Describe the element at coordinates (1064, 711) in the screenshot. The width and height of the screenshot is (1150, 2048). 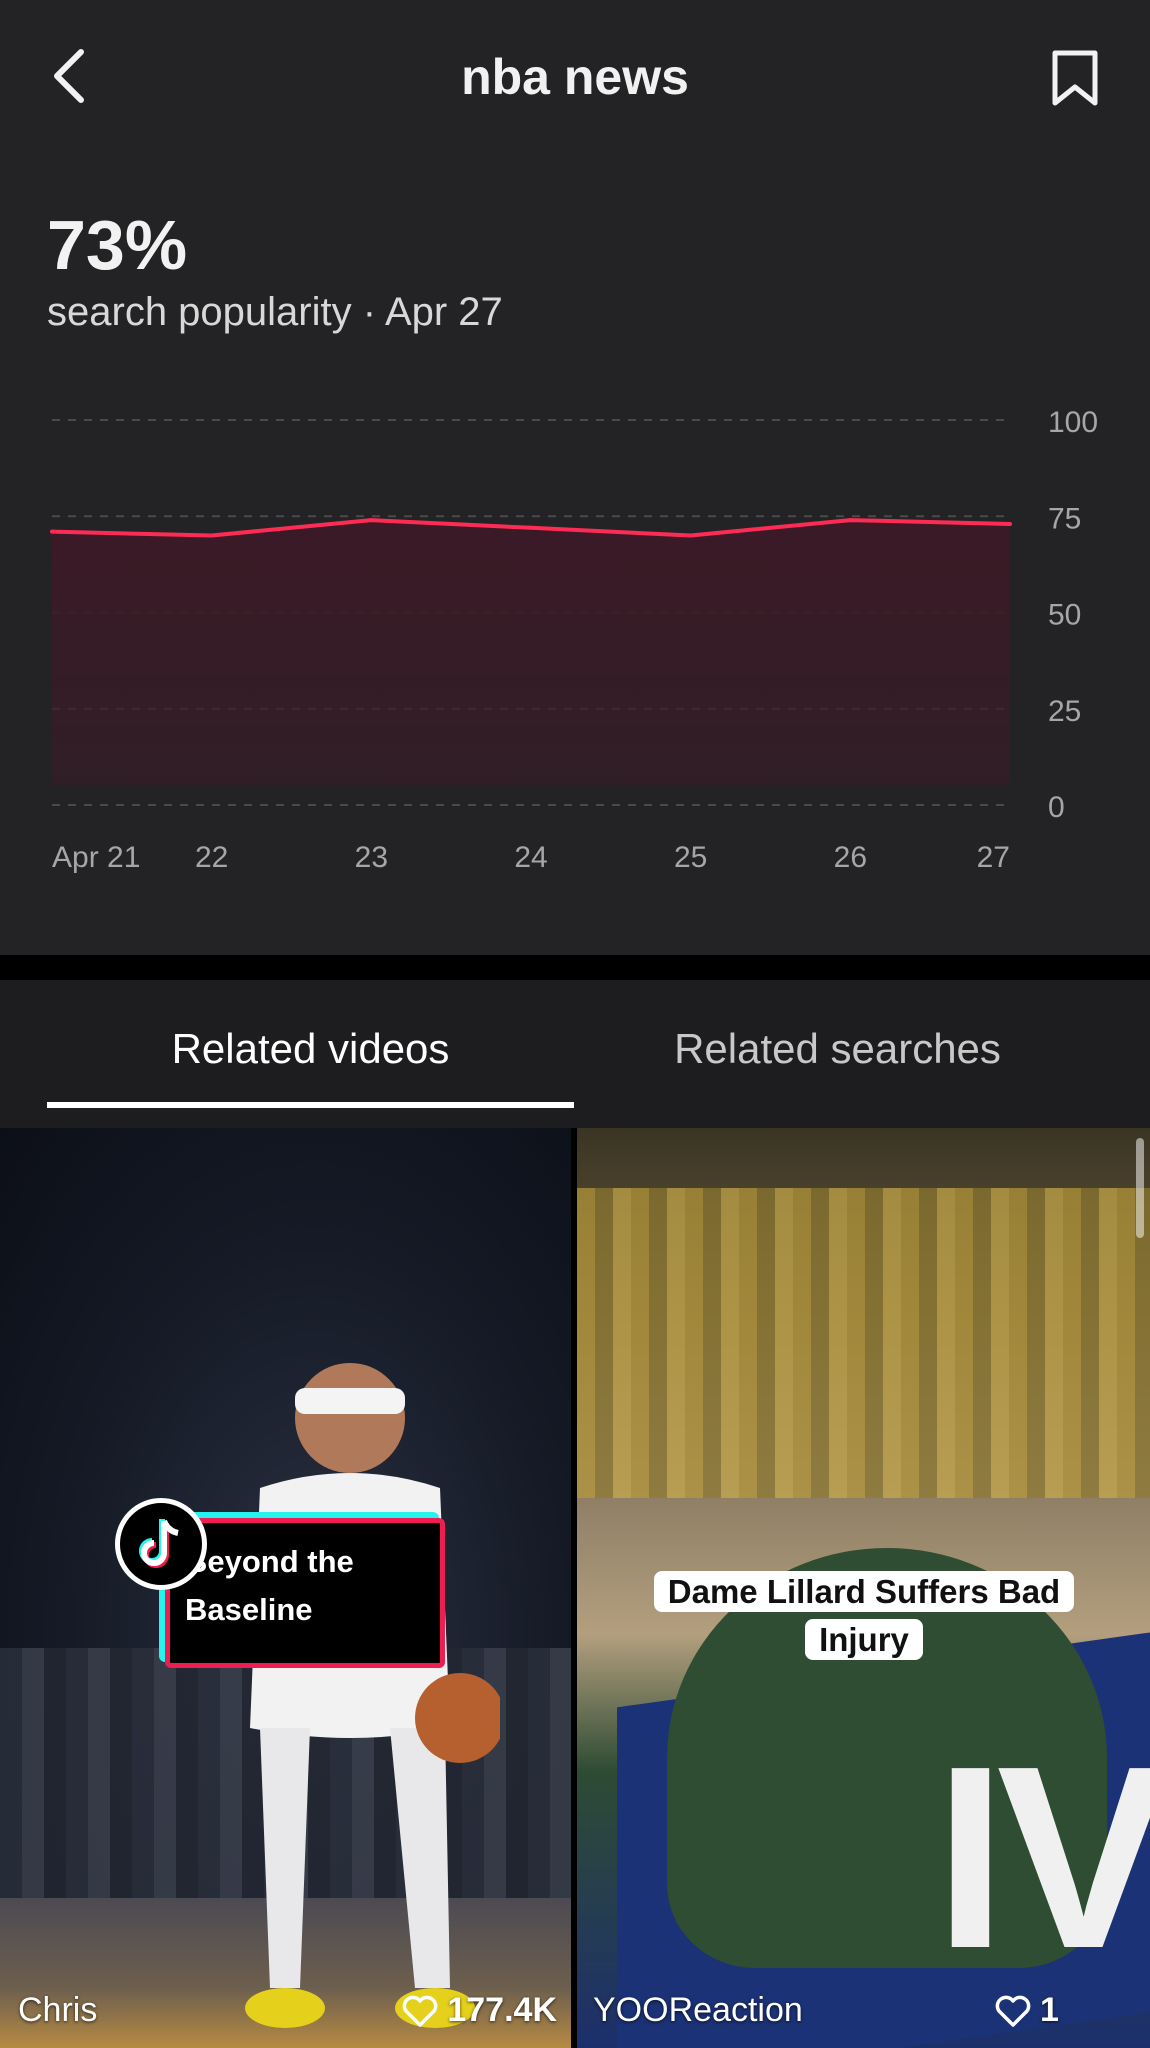
I see `y-tick-label: 25` at that location.